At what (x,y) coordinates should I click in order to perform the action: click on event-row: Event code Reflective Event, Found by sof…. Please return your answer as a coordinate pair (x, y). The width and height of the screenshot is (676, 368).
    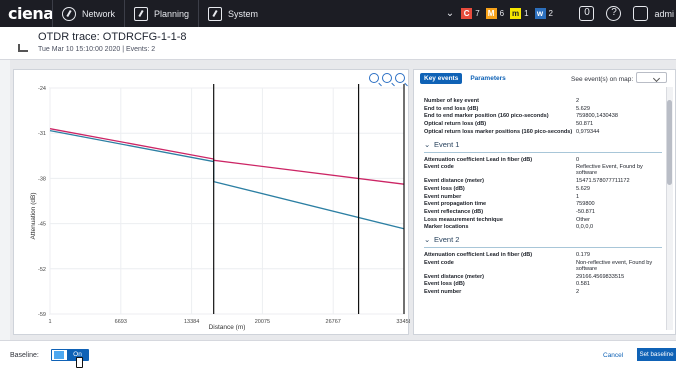
    Looking at the image, I should click on (543, 170).